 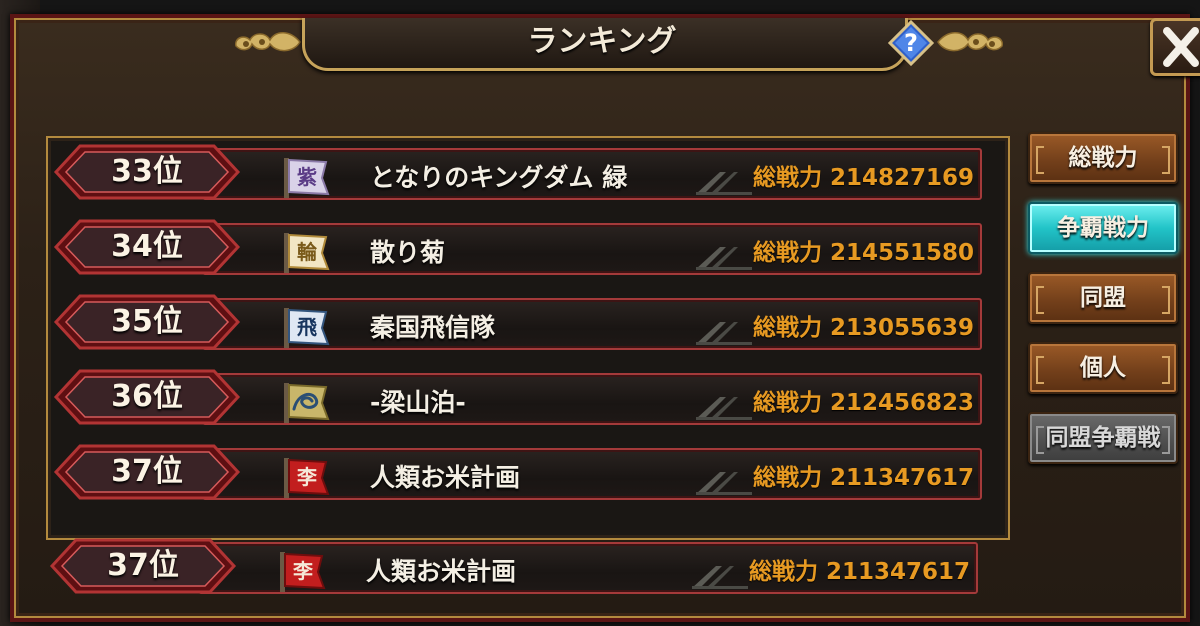 I want to click on rank-label: 35位, so click(x=147, y=321).